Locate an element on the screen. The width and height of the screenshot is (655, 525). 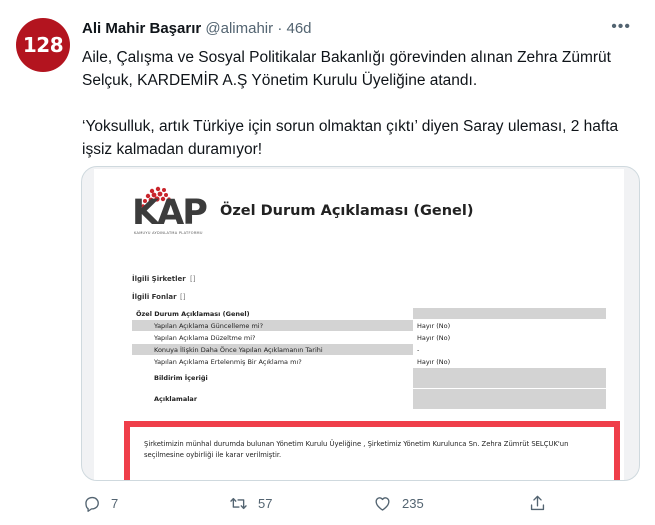
share-icon is located at coordinates (537, 503).